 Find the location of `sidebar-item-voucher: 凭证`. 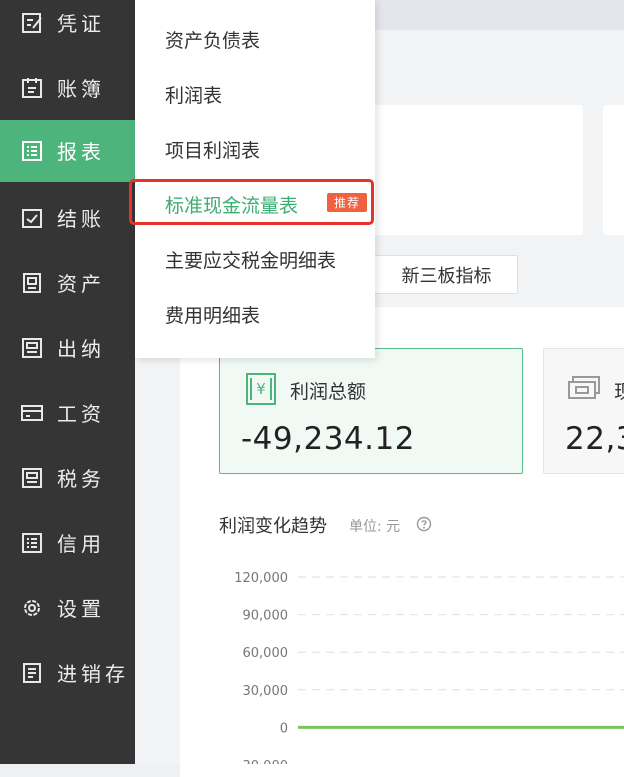

sidebar-item-voucher: 凭证 is located at coordinates (67, 27).